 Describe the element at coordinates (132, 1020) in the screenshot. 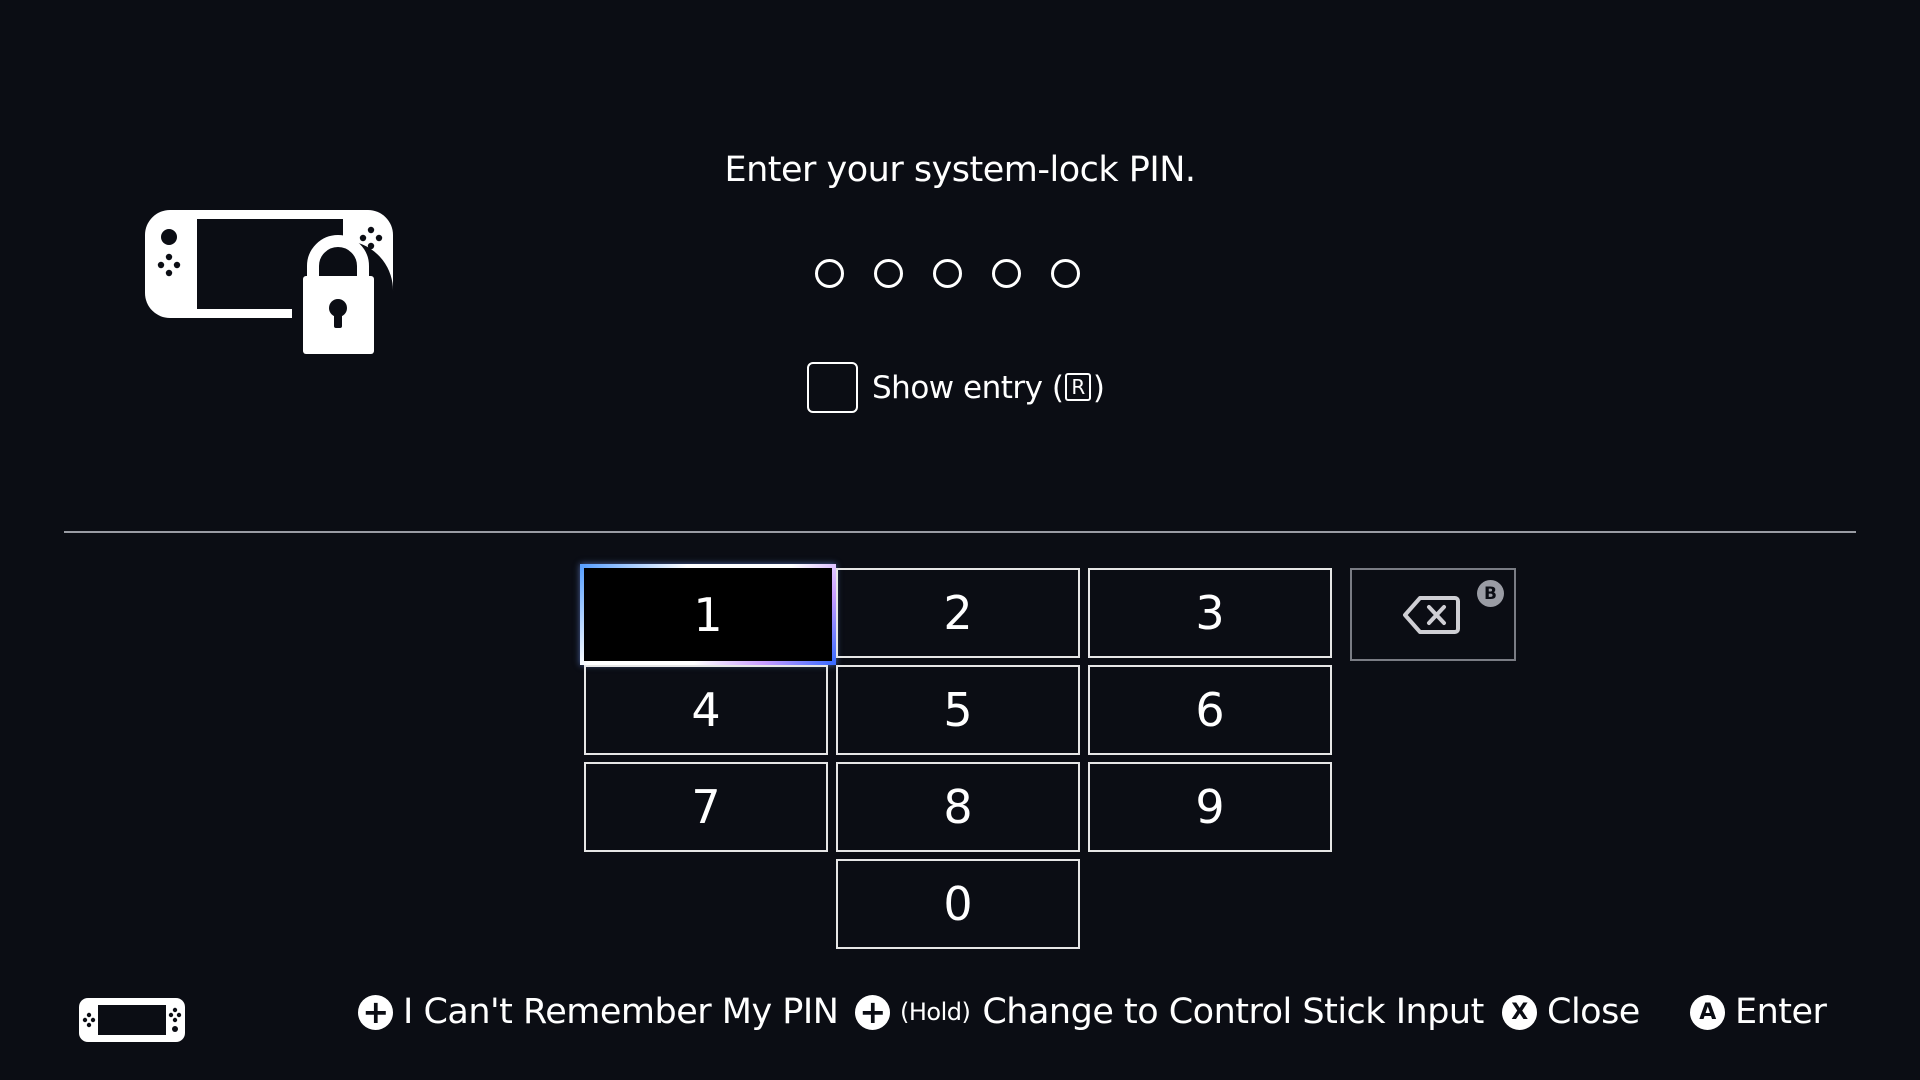

I see `console-icon` at that location.